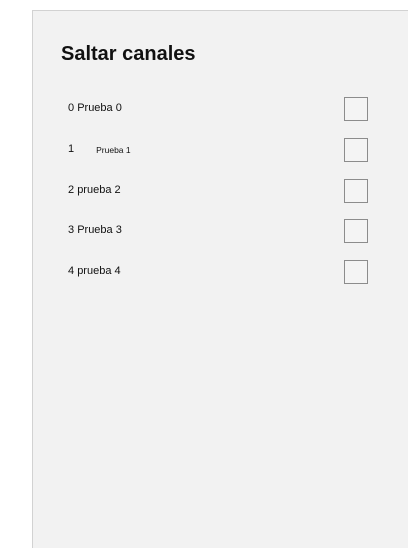  Describe the element at coordinates (113, 150) in the screenshot. I see `channel-name: Prueba 1` at that location.